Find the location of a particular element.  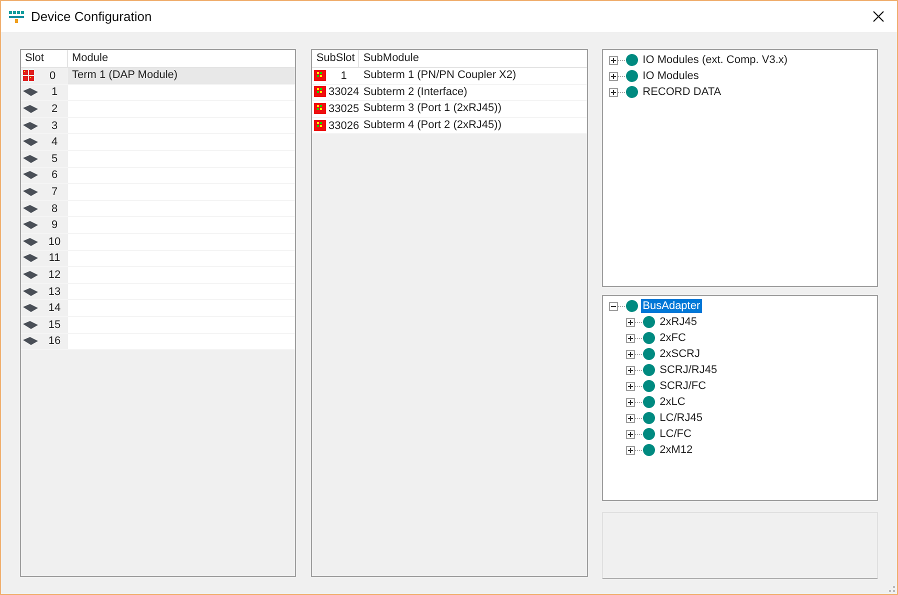

module-cell: Subterm 3 (Port 1 (2xRJ45)) is located at coordinates (473, 109).